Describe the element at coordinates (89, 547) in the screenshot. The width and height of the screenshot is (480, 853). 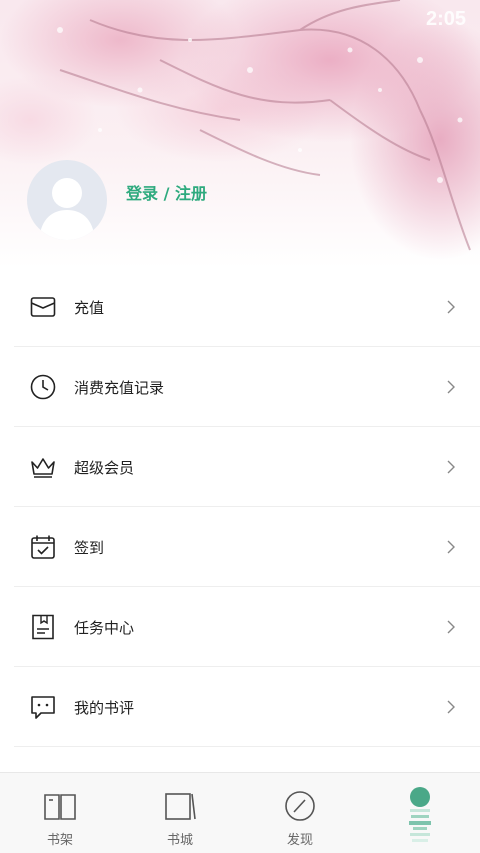
I see `menu-item-label: 签到` at that location.